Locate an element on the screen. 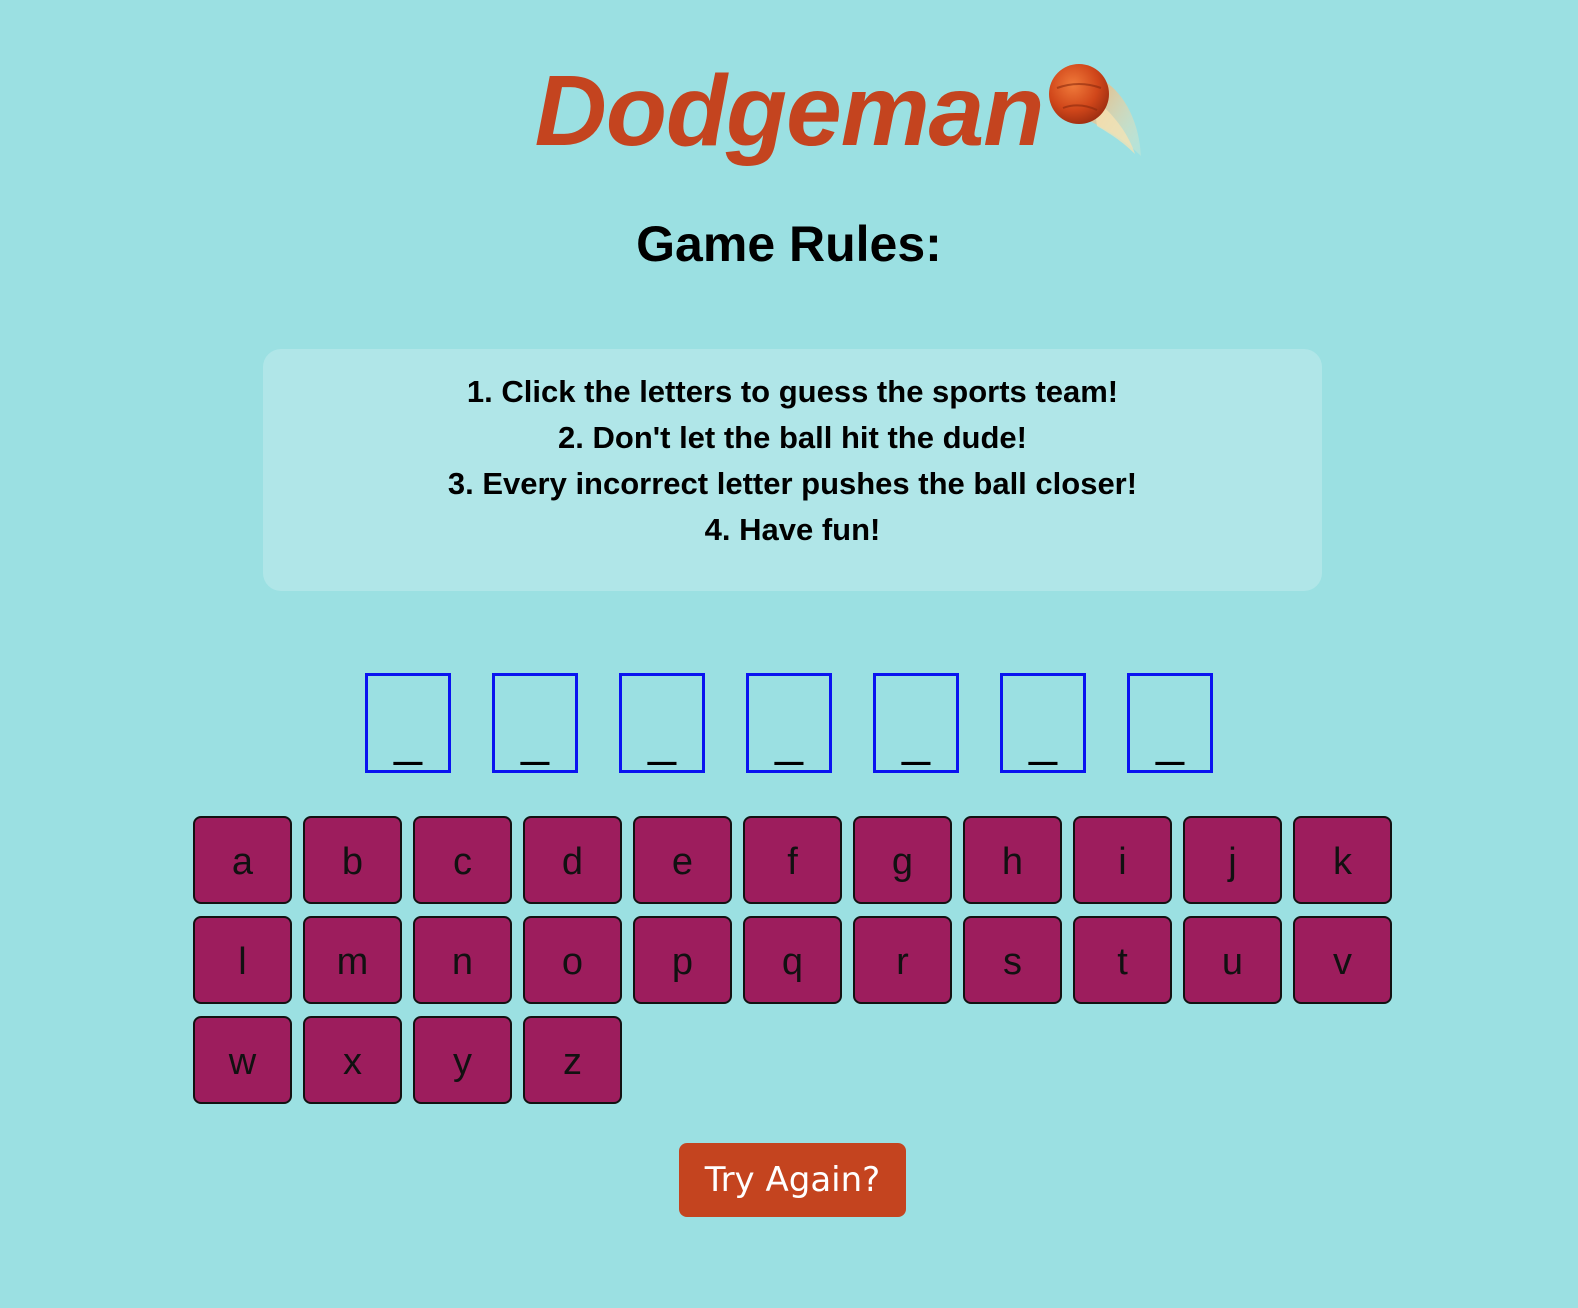  letter-key-x: x is located at coordinates (352, 1060).